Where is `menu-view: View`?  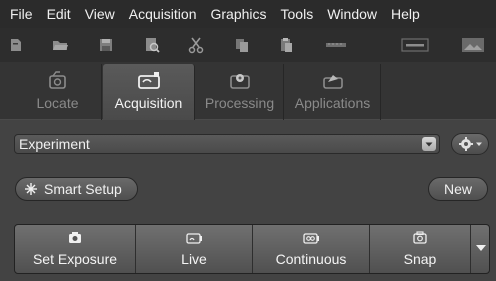
menu-view: View is located at coordinates (100, 14).